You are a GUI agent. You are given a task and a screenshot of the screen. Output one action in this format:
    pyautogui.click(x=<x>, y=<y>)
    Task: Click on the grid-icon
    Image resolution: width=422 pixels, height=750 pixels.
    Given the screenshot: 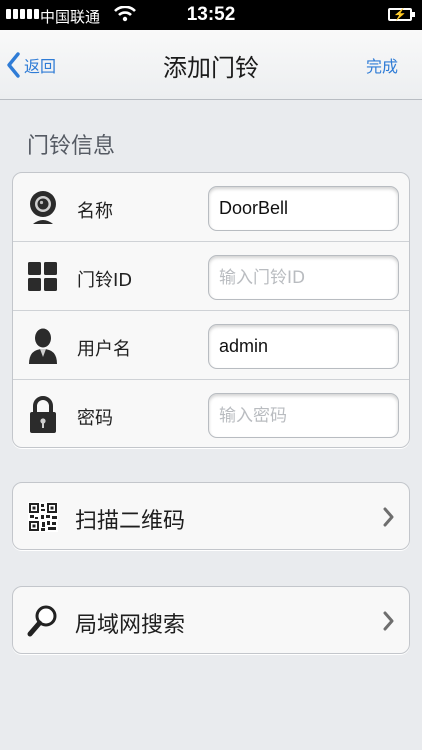 What is the action you would take?
    pyautogui.click(x=43, y=277)
    